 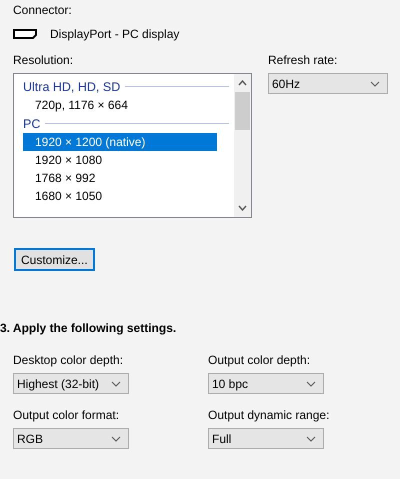 What do you see at coordinates (71, 383) in the screenshot?
I see `dropdown: Highest (32-bit)` at bounding box center [71, 383].